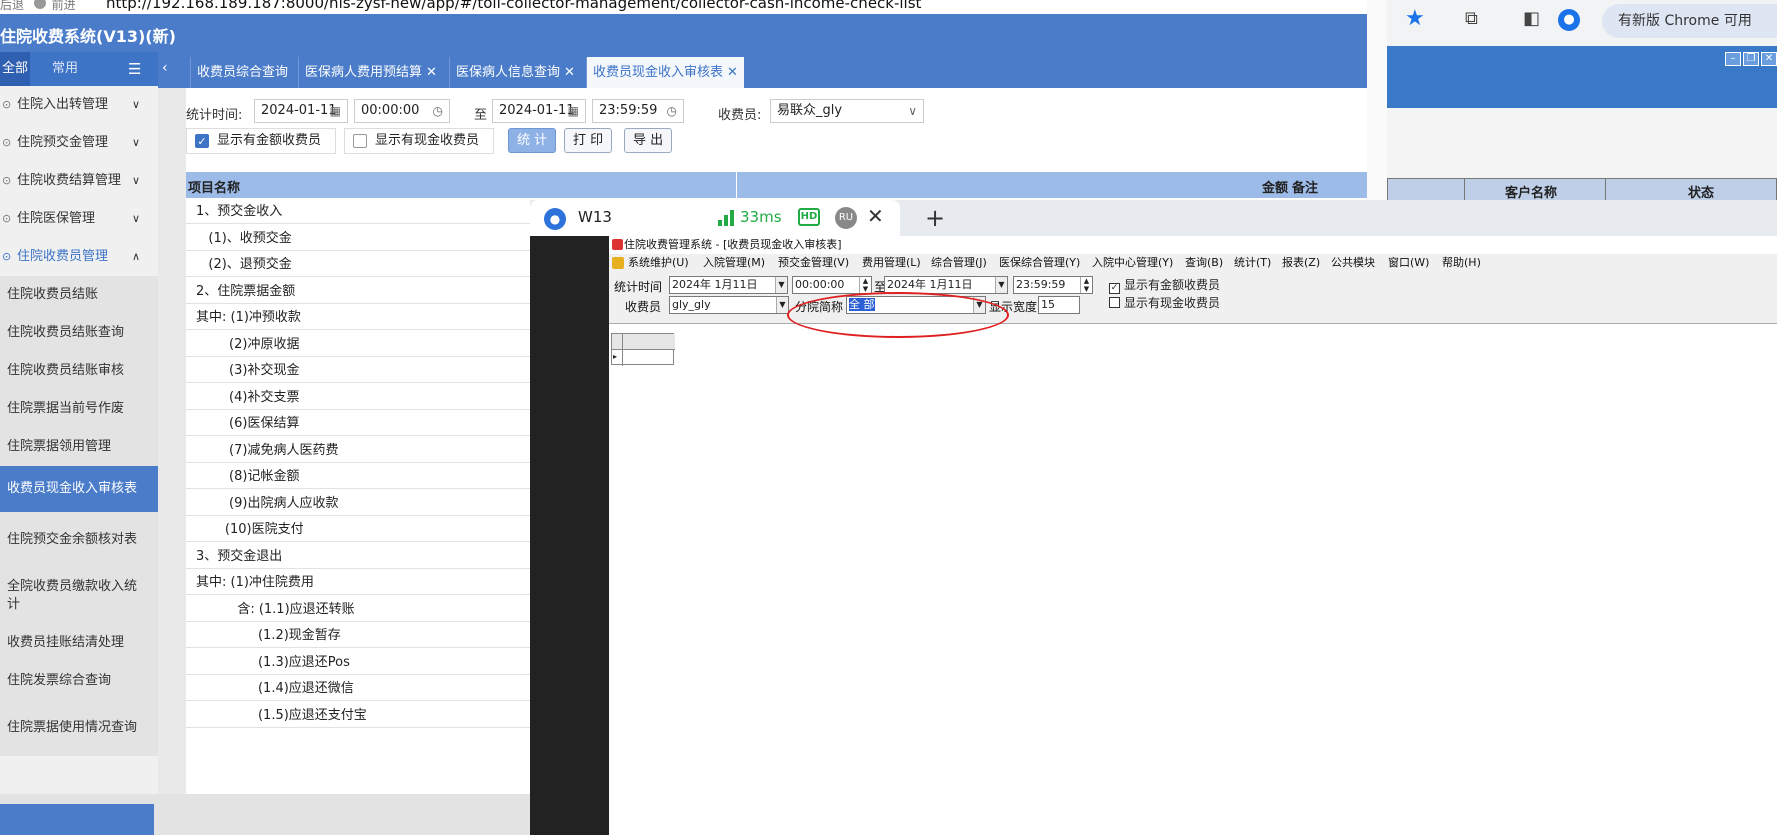  I want to click on width-input: 15, so click(1059, 305).